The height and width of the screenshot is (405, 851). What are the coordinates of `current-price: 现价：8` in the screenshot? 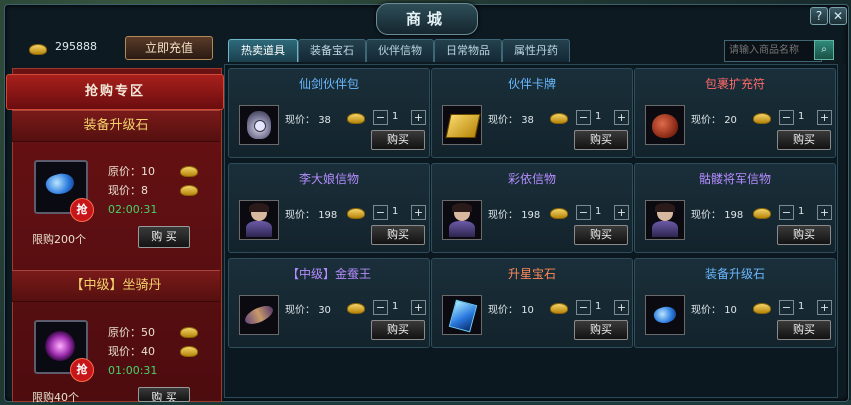 It's located at (128, 190).